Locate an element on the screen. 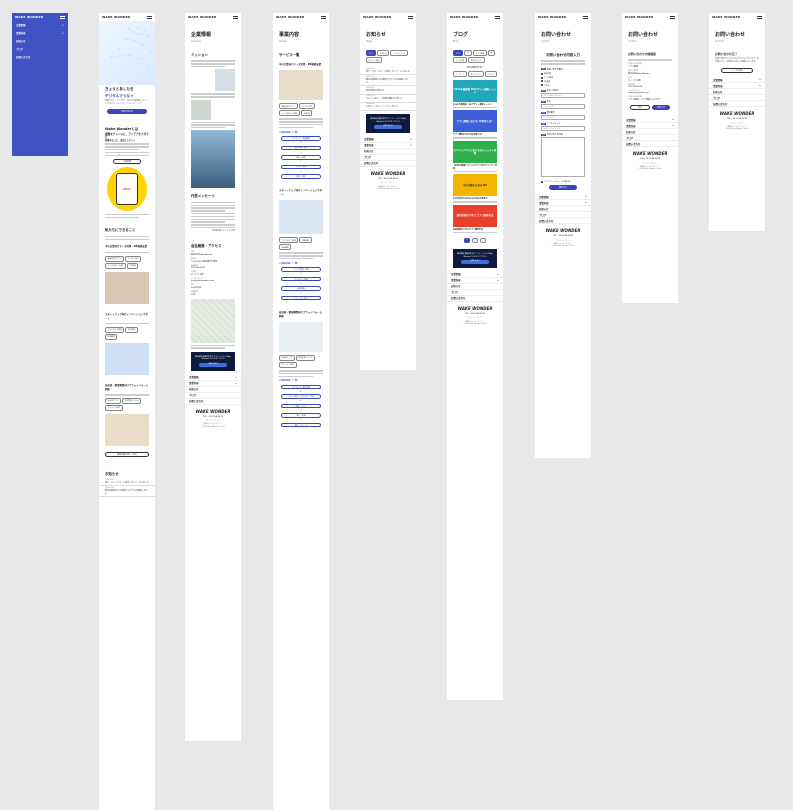 This screenshot has width=793, height=810. category-chip: クラウド is located at coordinates (490, 74).